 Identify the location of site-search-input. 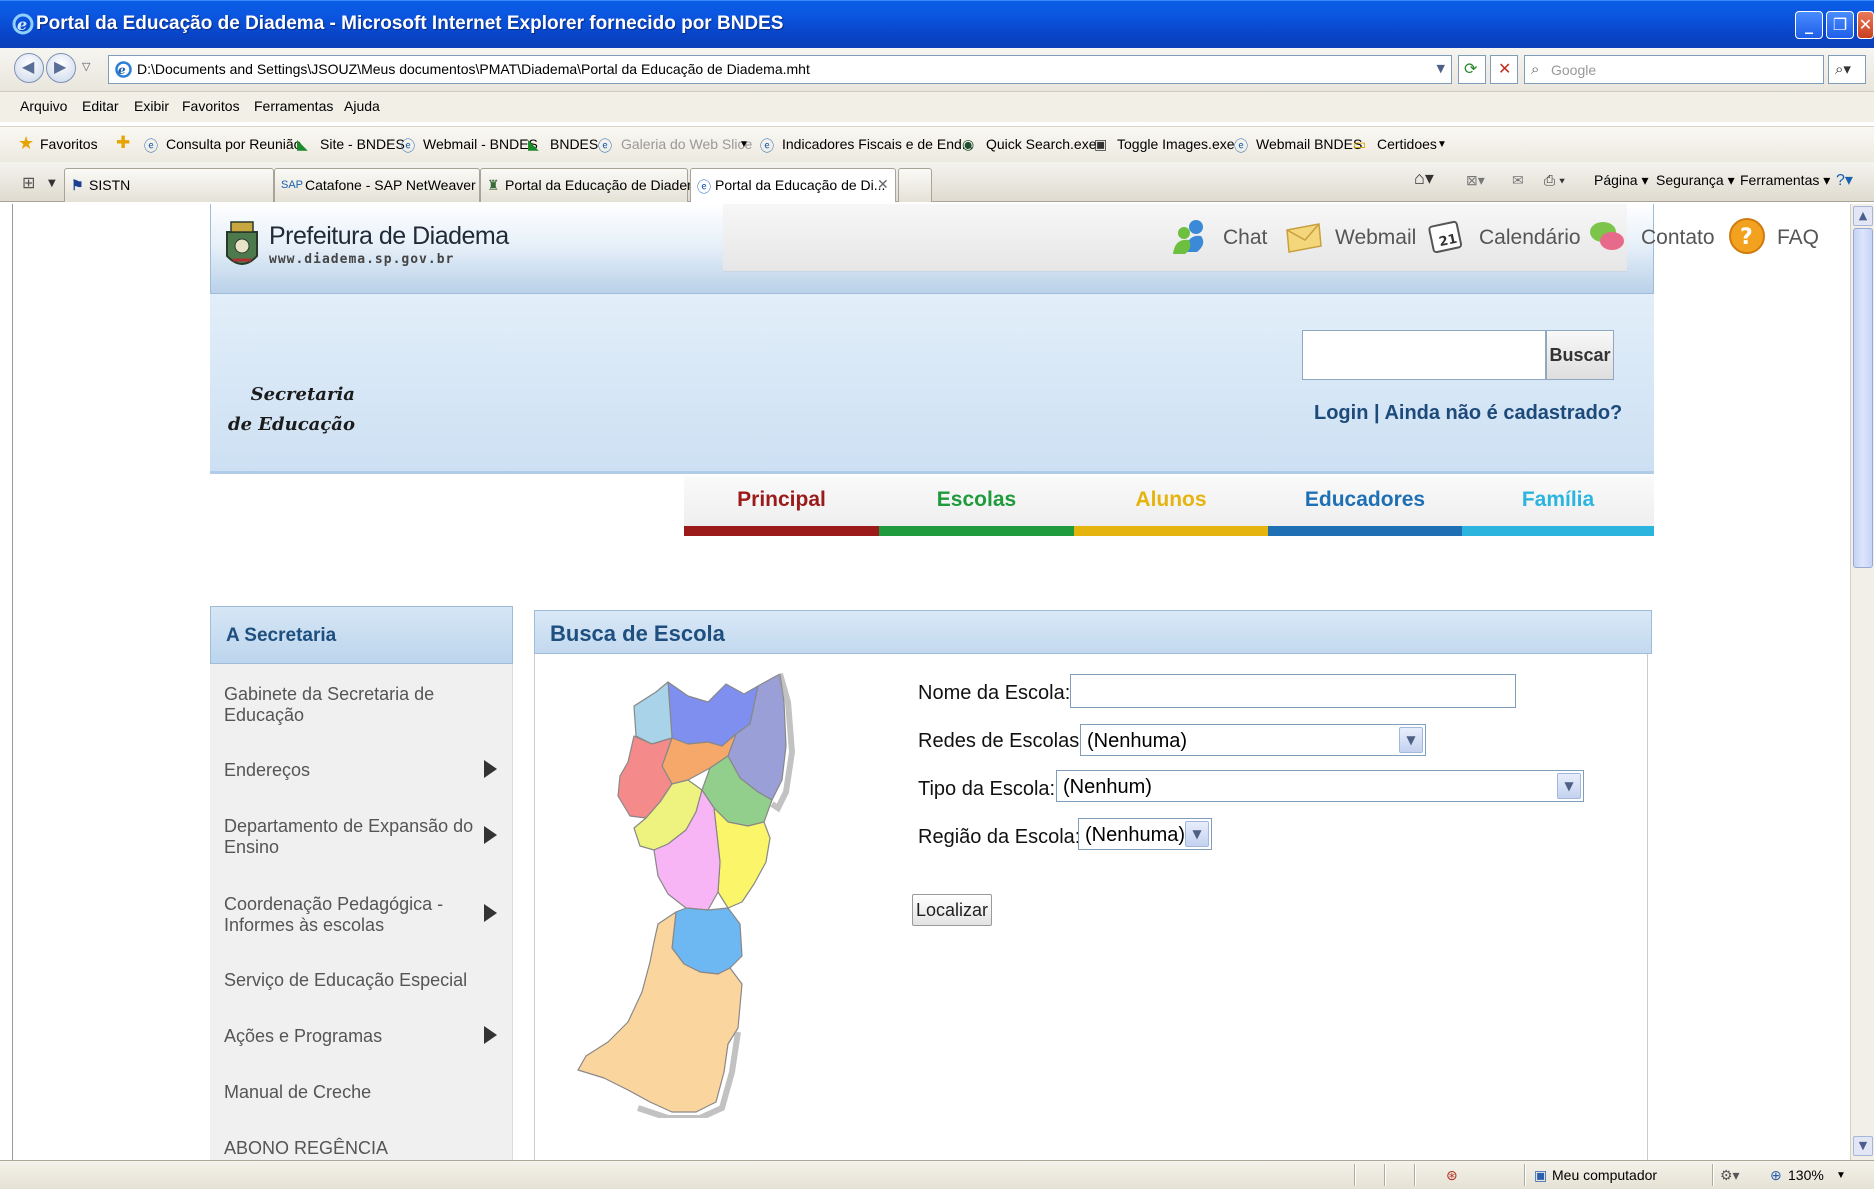
(1424, 355).